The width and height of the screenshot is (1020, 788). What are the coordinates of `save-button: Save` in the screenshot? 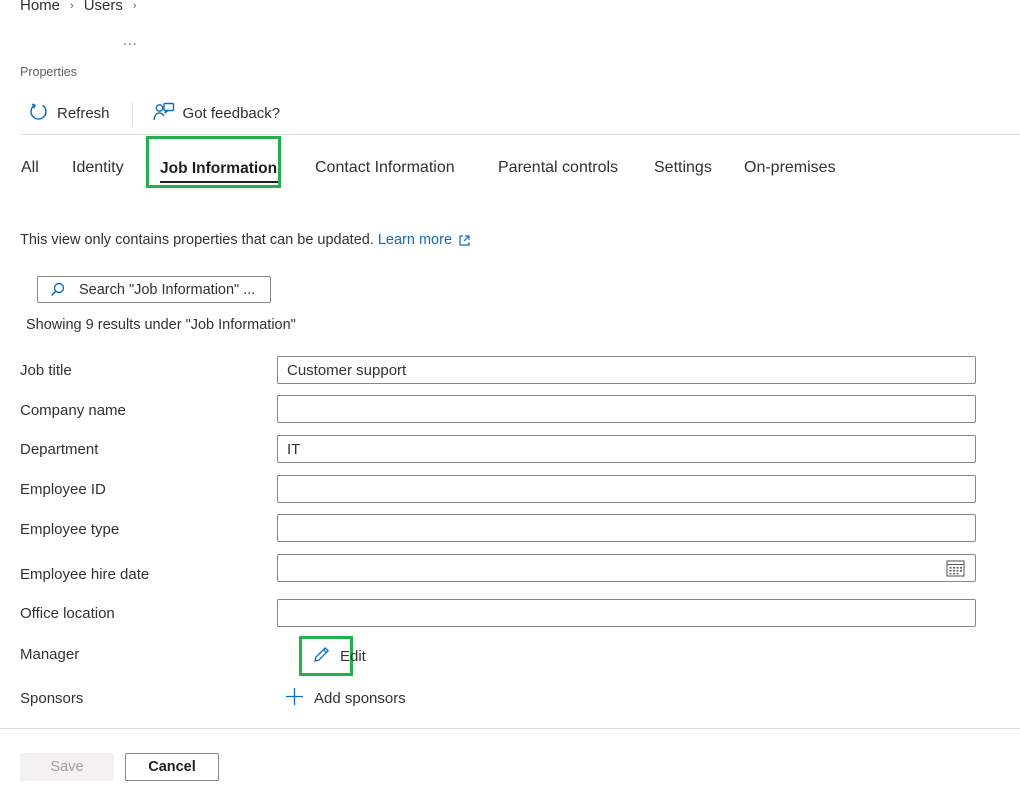 It's located at (67, 767).